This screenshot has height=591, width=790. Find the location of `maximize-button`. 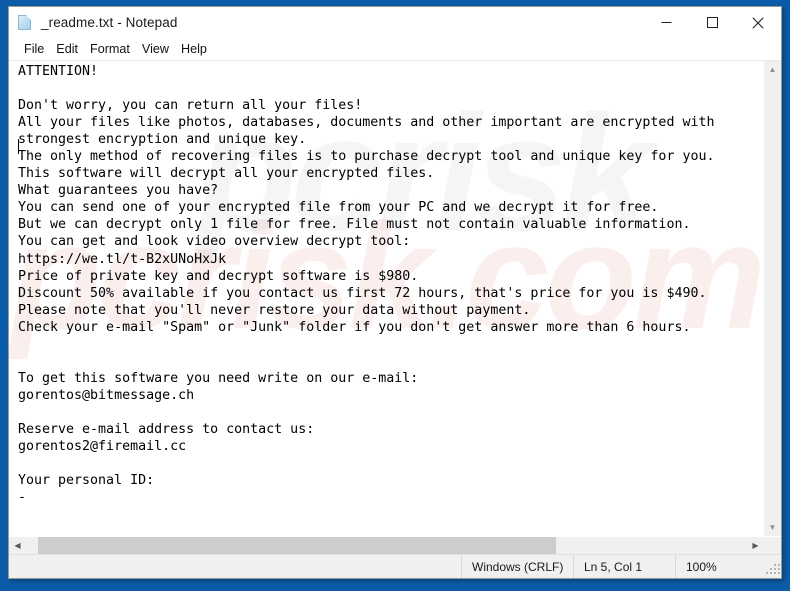

maximize-button is located at coordinates (712, 22).